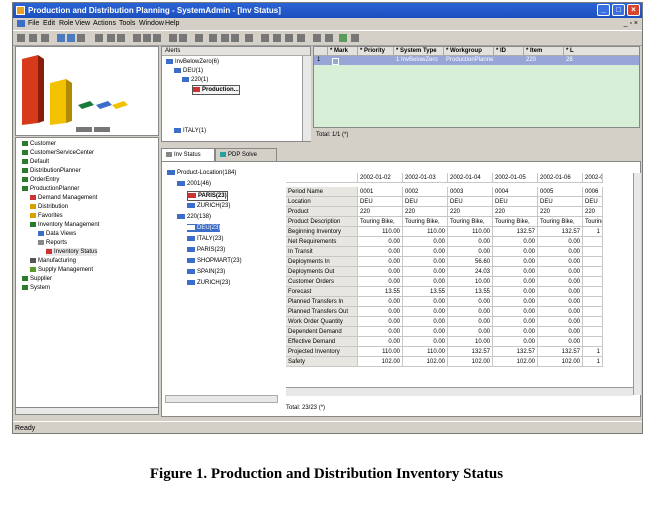 This screenshot has width=653, height=512. I want to click on nav-item-inventory-status: Inventory Status, so click(72, 252).